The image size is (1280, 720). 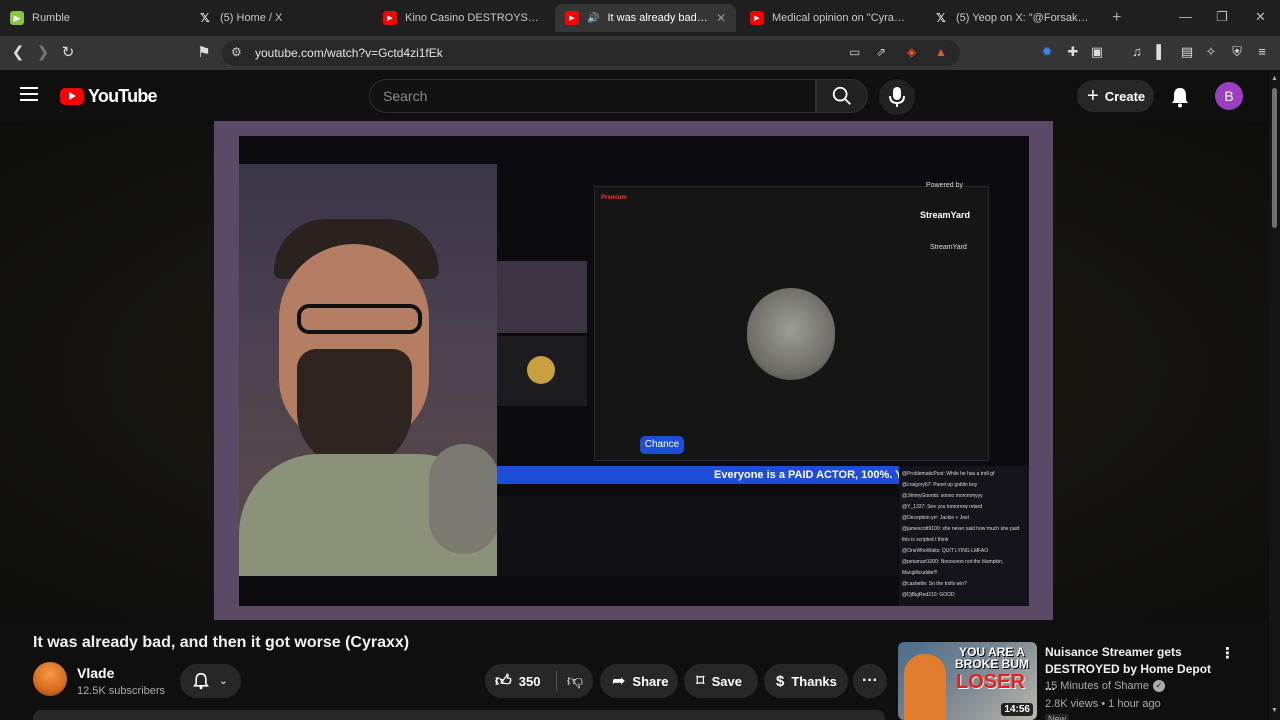 I want to click on notifications-bell-icon, so click(x=1180, y=97).